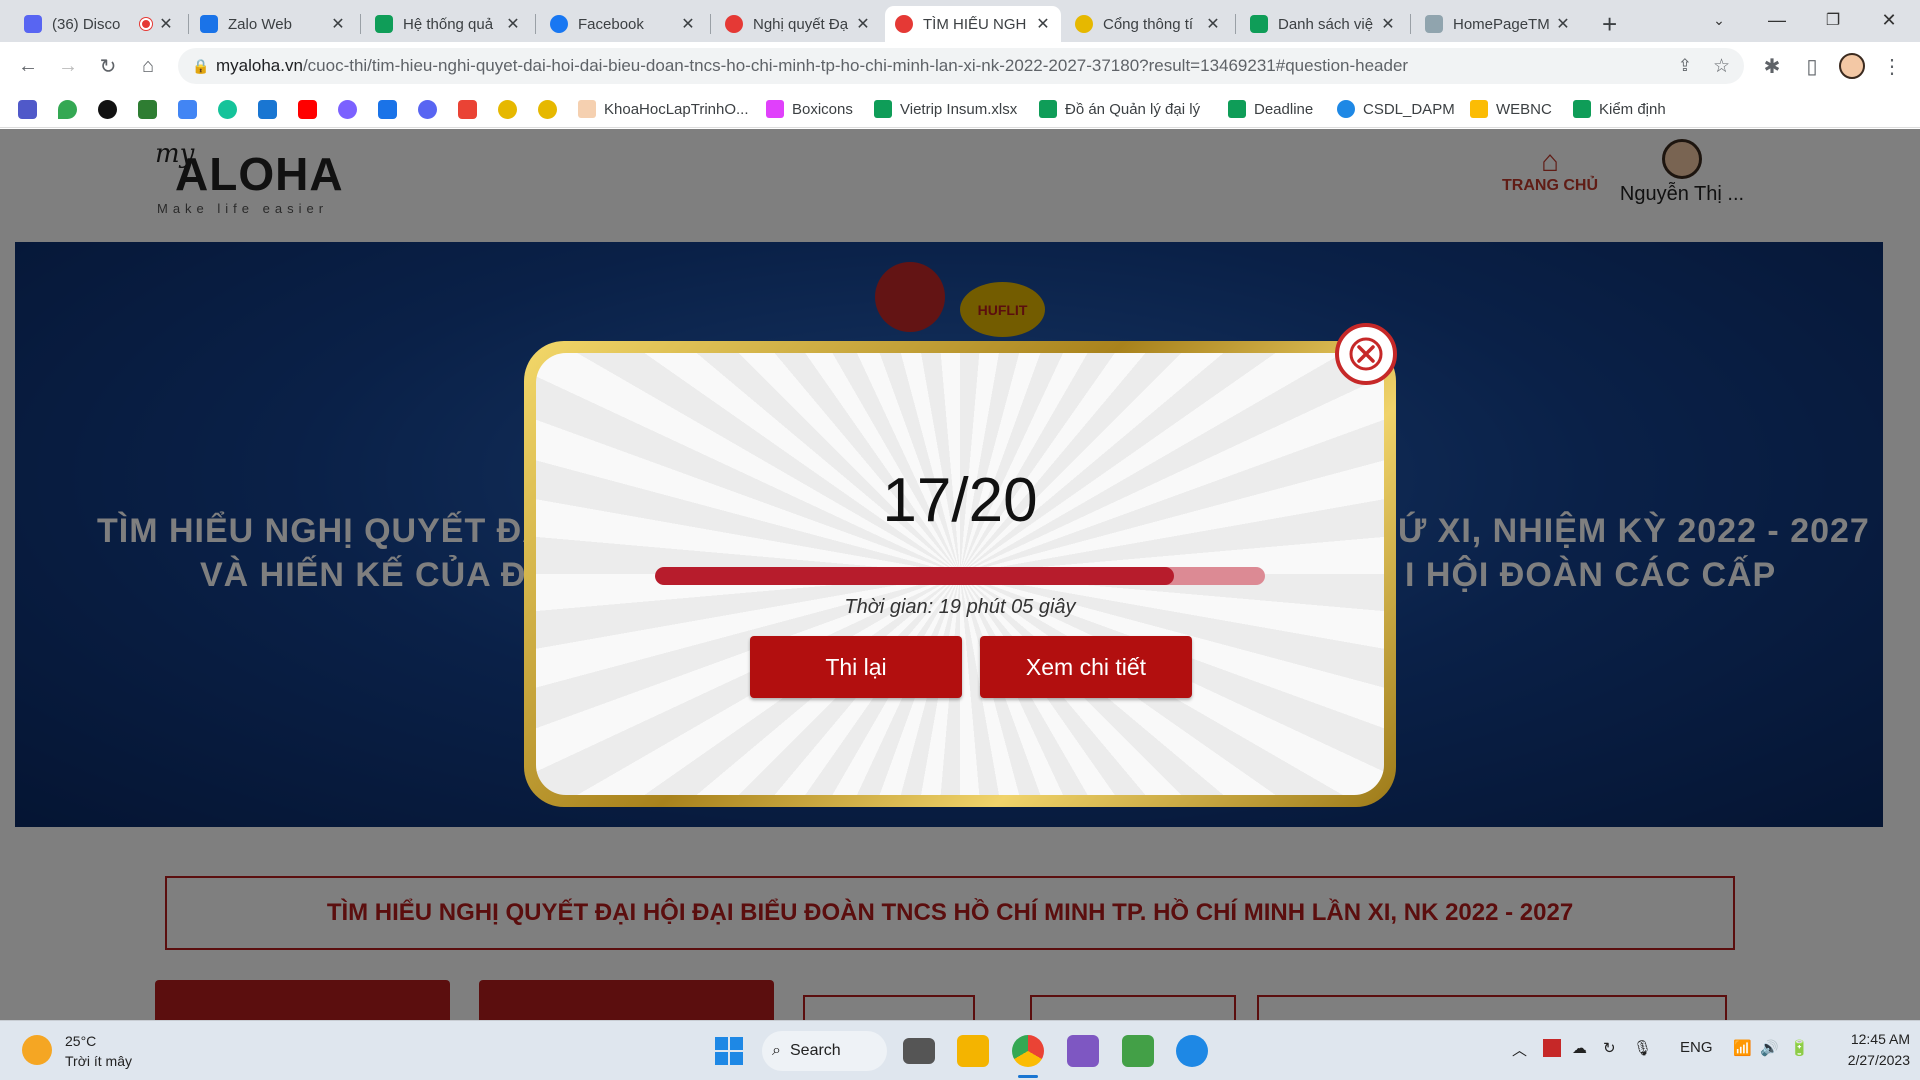 The image size is (1920, 1080). What do you see at coordinates (729, 1051) in the screenshot?
I see `windows-start-icon` at bounding box center [729, 1051].